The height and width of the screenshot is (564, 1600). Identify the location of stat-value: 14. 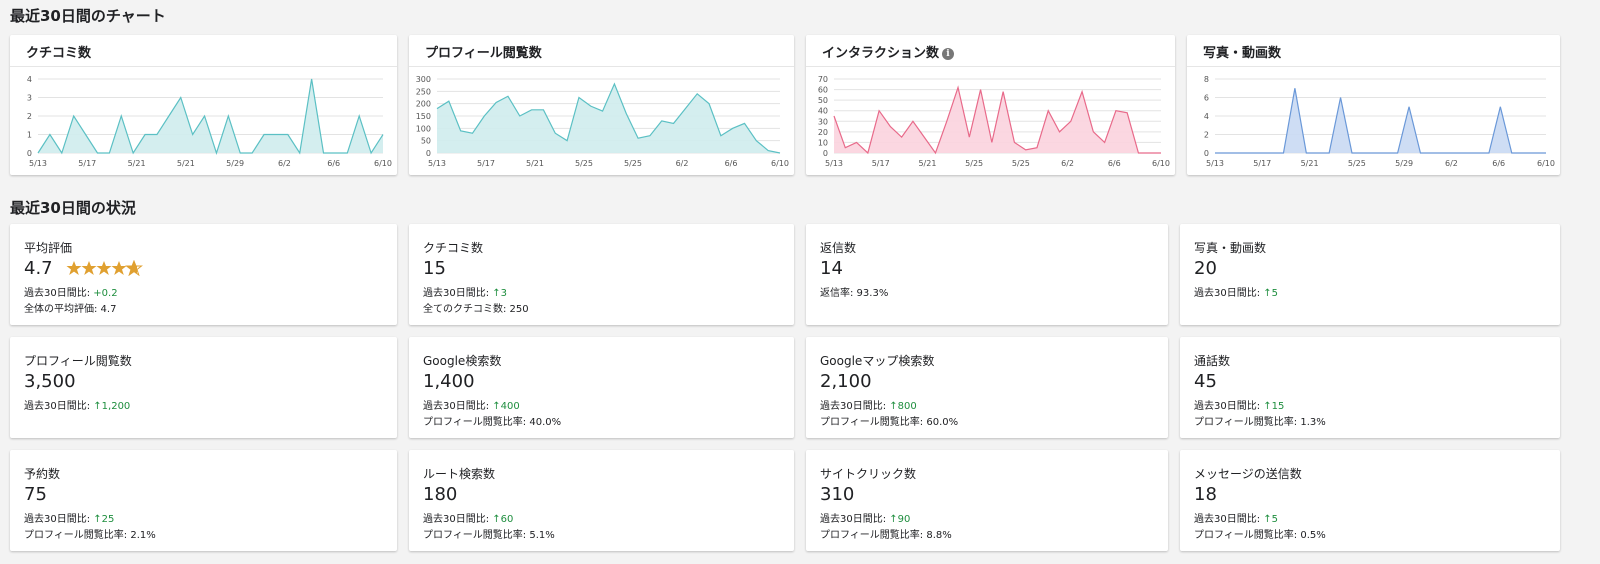
(831, 268).